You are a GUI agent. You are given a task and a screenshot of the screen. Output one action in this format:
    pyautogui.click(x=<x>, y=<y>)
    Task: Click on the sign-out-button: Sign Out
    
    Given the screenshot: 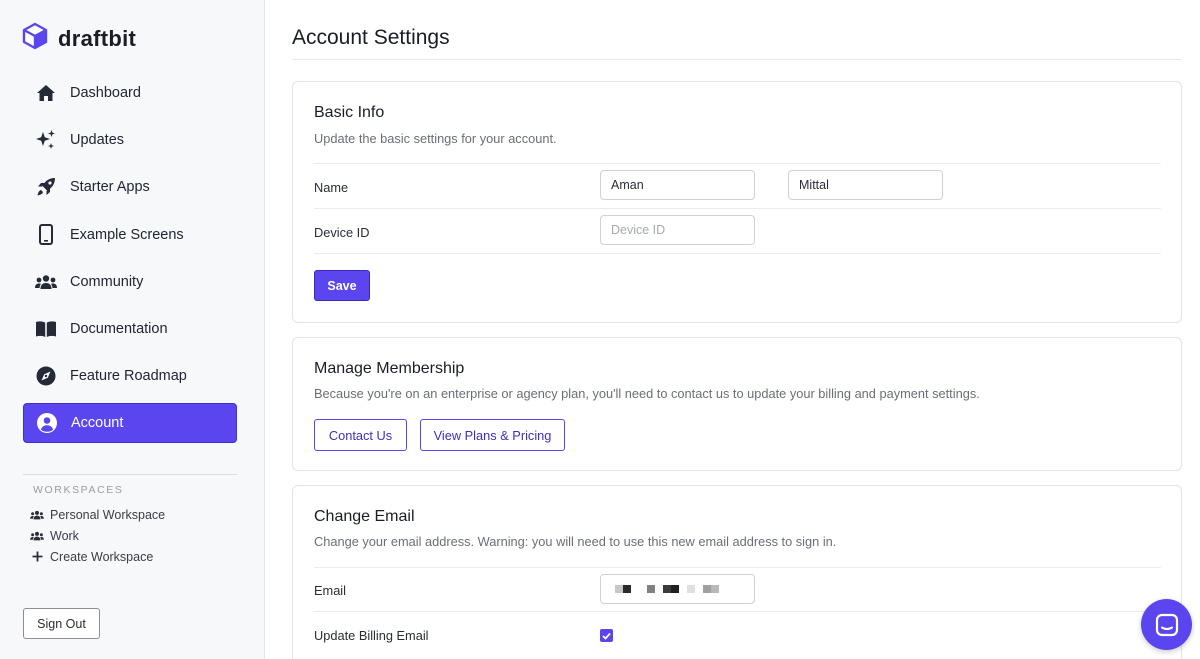 What is the action you would take?
    pyautogui.click(x=61, y=623)
    